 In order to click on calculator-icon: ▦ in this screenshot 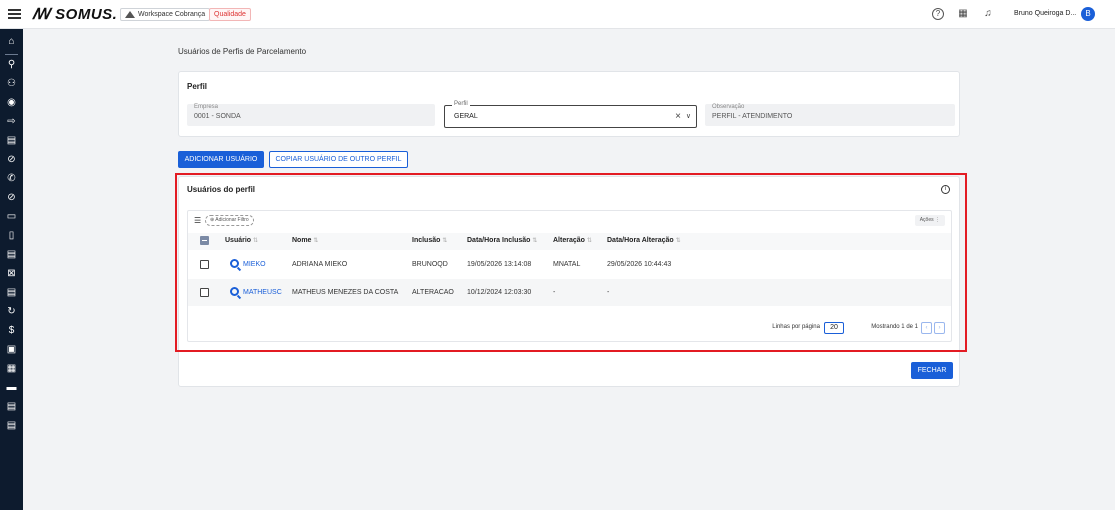, I will do `click(963, 14)`.